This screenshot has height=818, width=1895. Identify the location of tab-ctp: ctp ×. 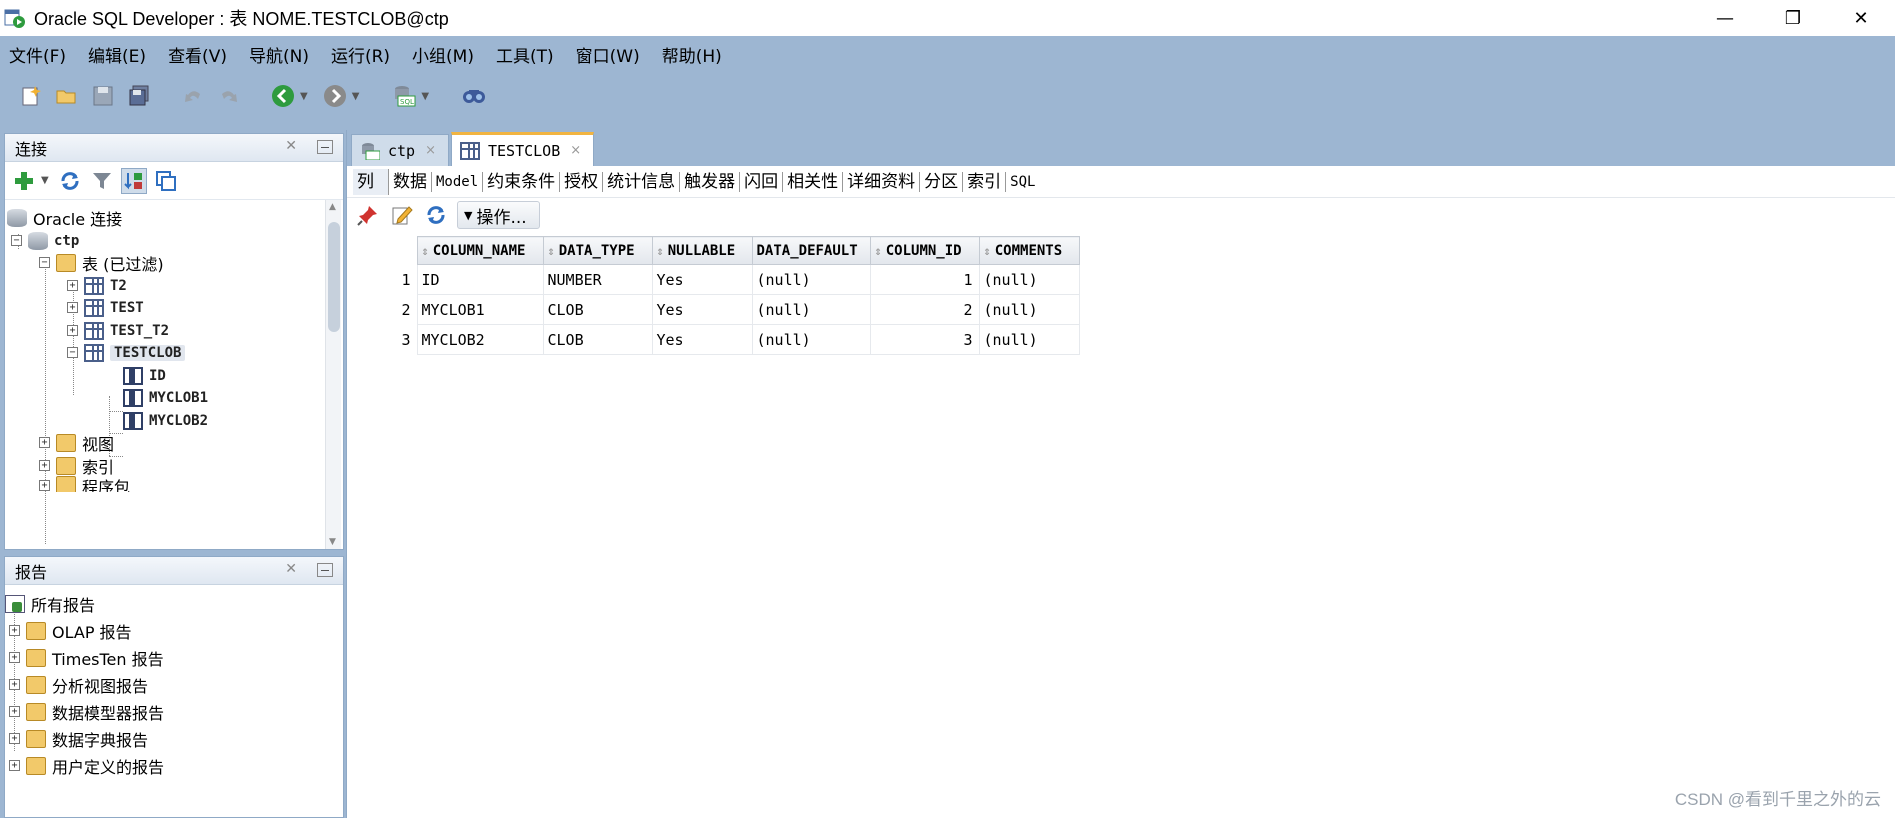
(400, 150).